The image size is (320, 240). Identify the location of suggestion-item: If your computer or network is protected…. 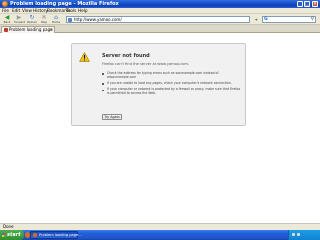
(172, 92).